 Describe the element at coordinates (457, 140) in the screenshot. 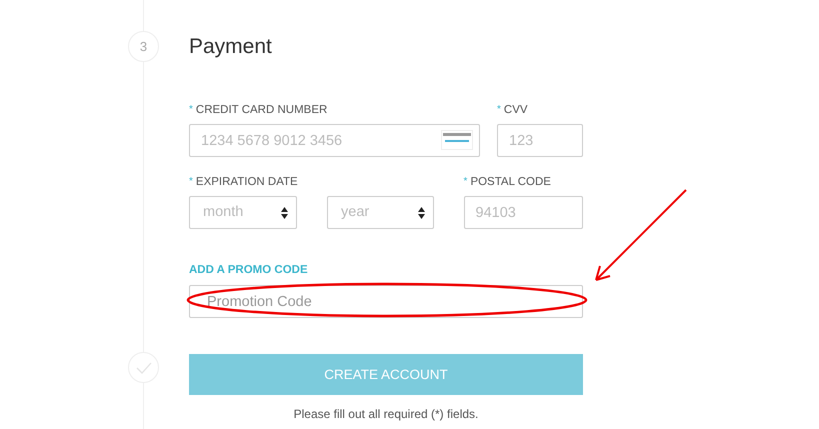

I see `credit-card-icon` at that location.